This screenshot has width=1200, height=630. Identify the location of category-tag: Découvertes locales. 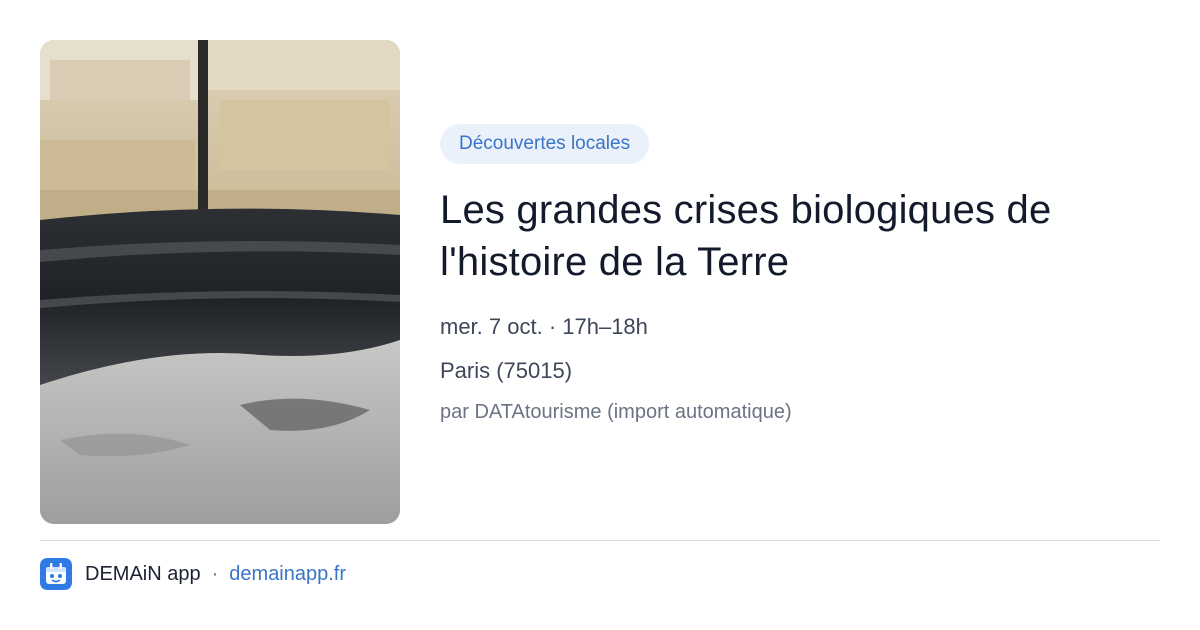
(545, 144).